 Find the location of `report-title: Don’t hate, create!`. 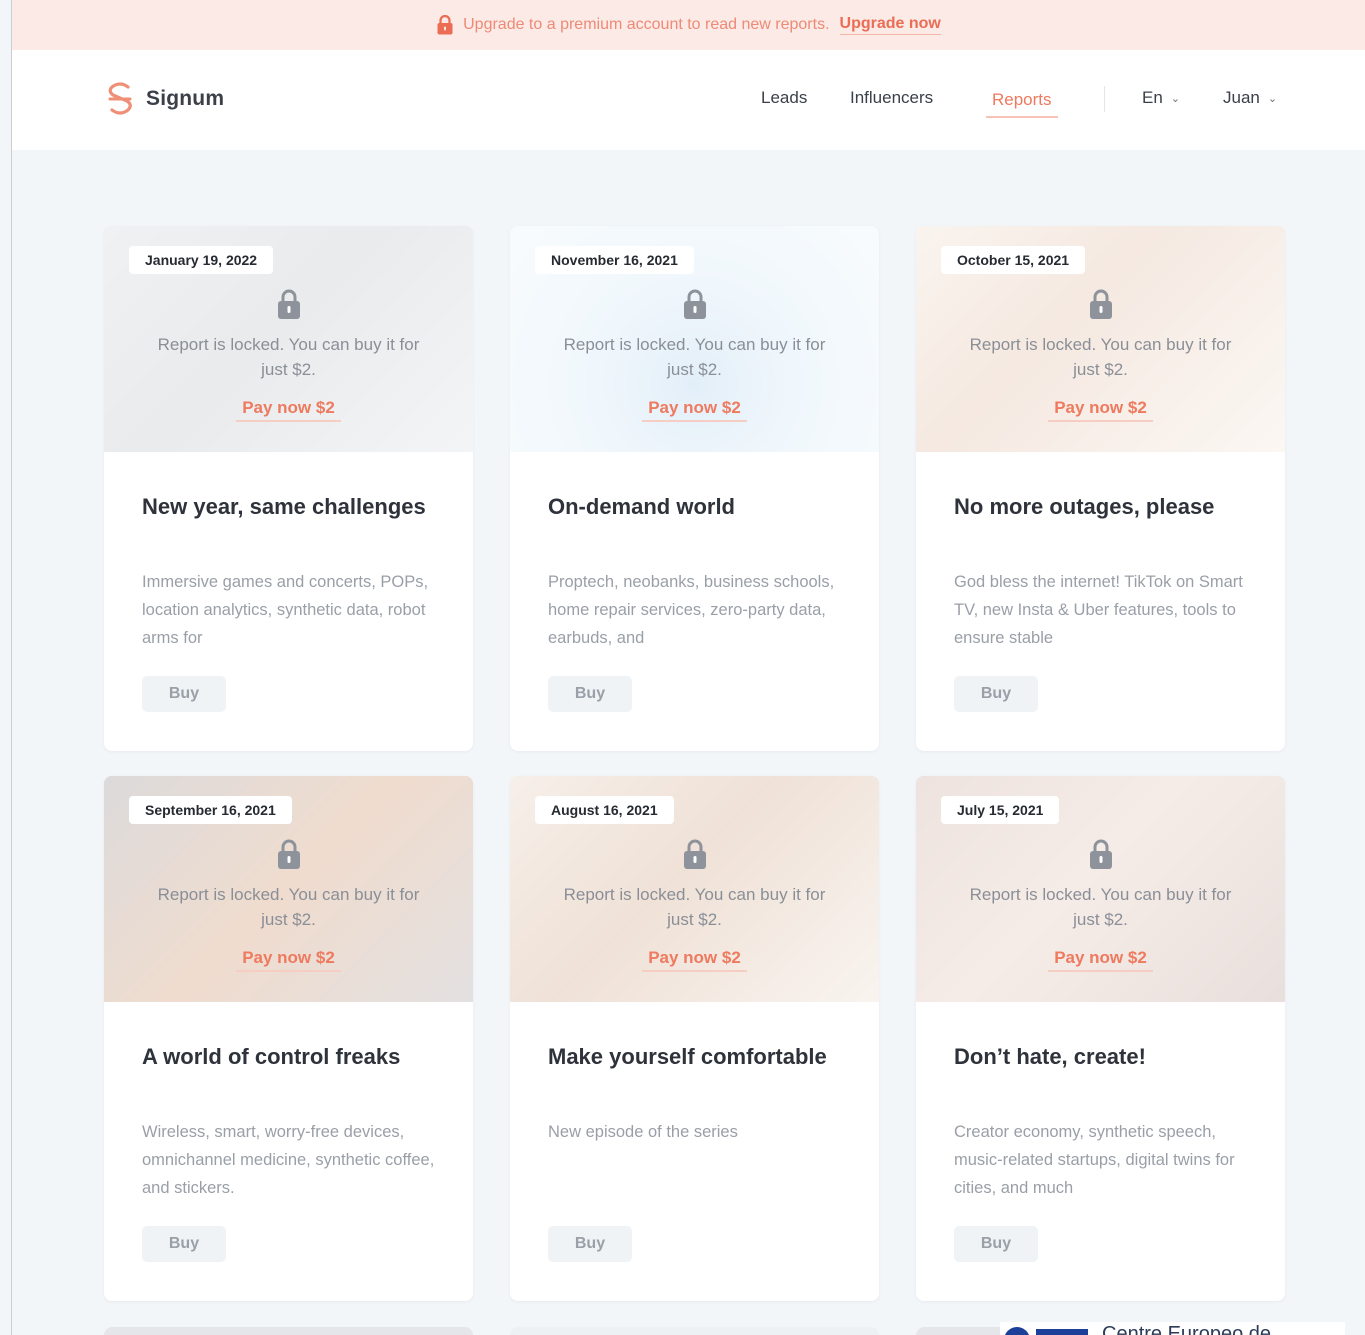

report-title: Don’t hate, create! is located at coordinates (1100, 1056).